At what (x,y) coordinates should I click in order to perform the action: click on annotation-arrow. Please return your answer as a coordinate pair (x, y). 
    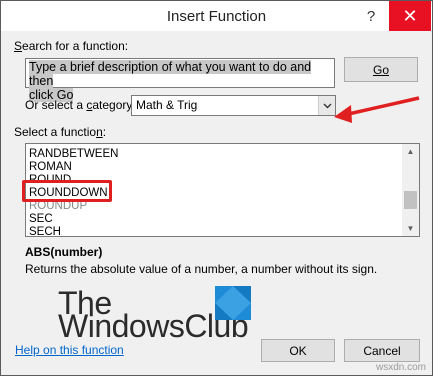
    Looking at the image, I should click on (377, 109).